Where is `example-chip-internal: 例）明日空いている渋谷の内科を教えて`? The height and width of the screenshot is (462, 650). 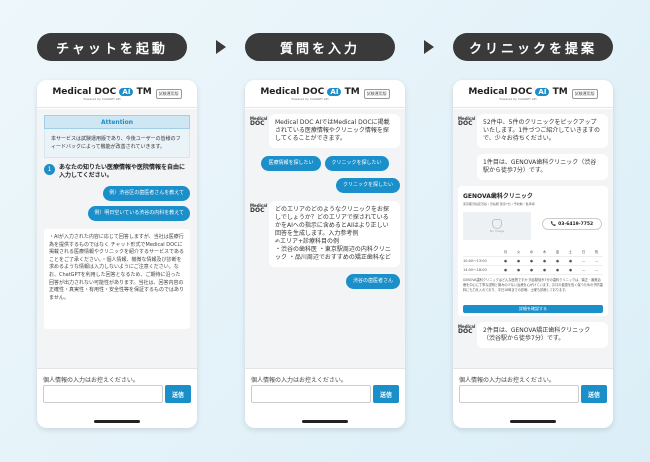
example-chip-internal: 例）明日空いている渋谷の内科を教えて is located at coordinates (139, 213).